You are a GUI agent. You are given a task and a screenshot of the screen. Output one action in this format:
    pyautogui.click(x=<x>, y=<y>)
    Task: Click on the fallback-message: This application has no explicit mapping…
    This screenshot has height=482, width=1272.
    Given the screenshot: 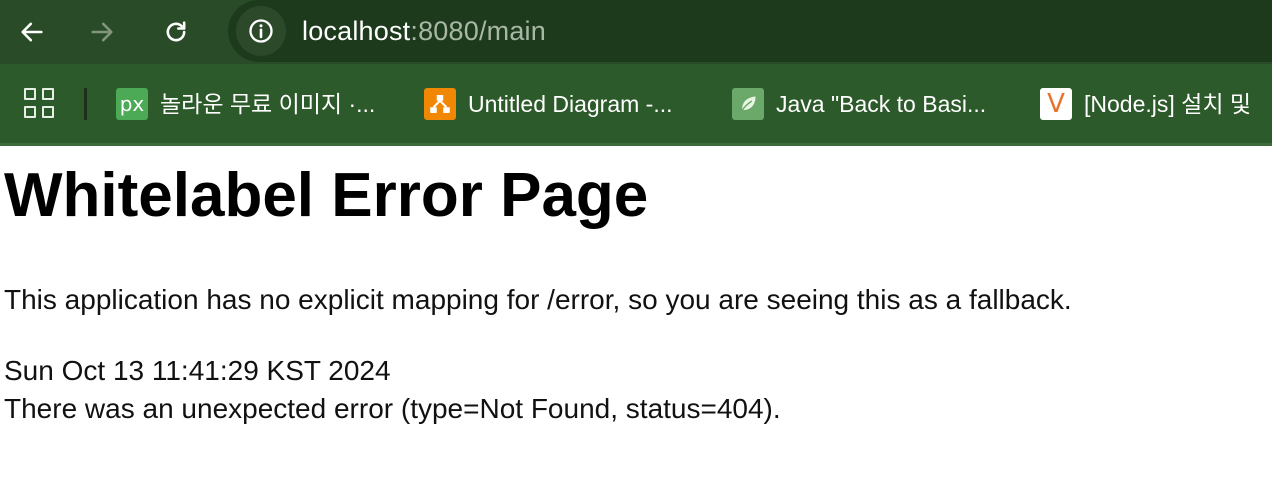 What is the action you would take?
    pyautogui.click(x=538, y=299)
    